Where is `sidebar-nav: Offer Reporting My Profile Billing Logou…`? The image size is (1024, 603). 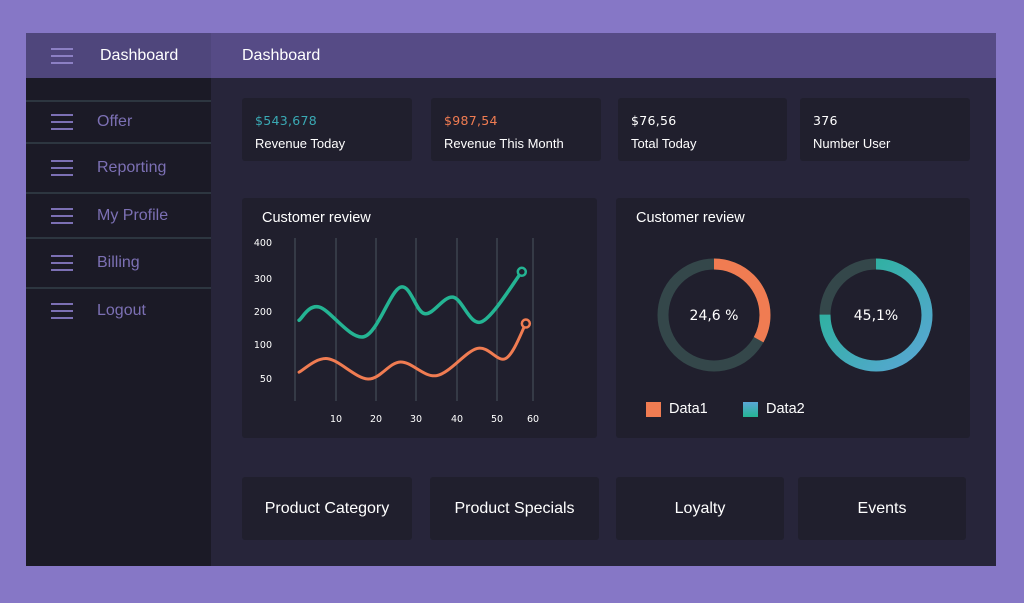
sidebar-nav: Offer Reporting My Profile Billing Logou… is located at coordinates (118, 216).